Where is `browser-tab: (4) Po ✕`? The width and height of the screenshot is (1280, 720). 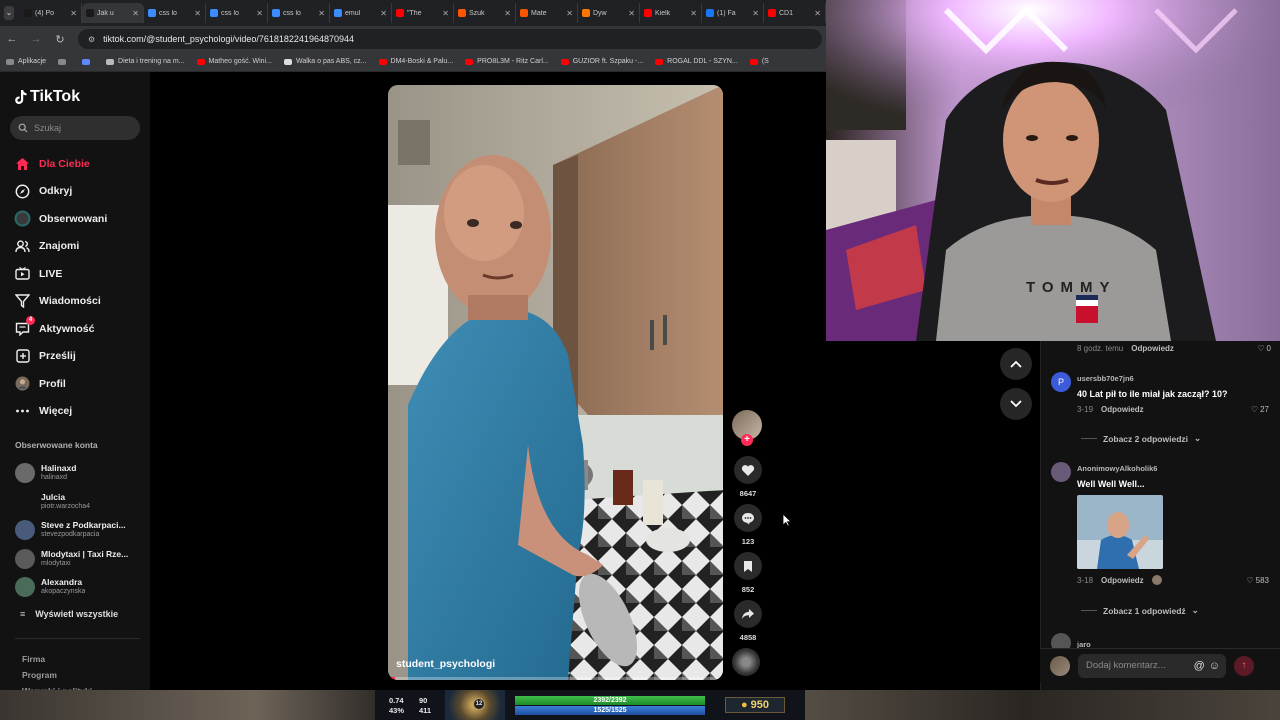
browser-tab: (4) Po ✕ is located at coordinates (51, 13).